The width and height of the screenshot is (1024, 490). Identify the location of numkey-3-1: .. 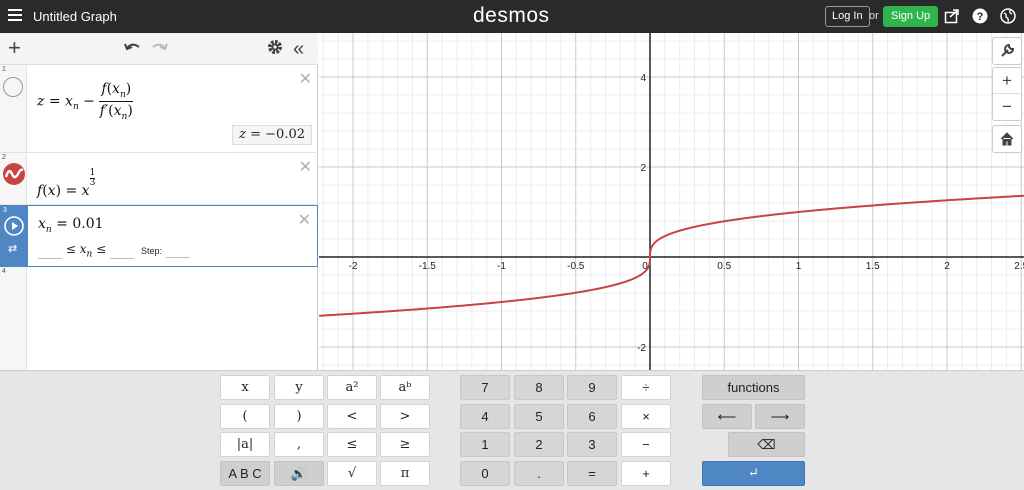
(539, 473).